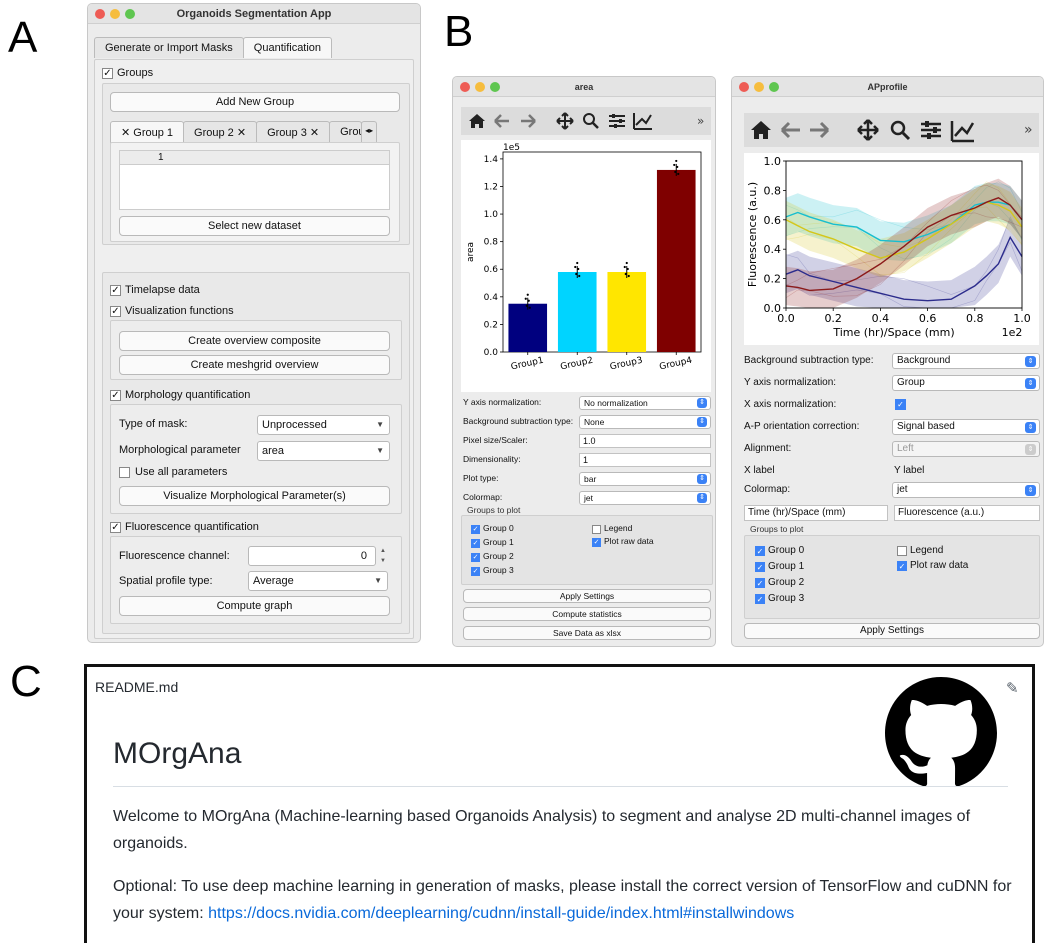  I want to click on area-title-bar: area, so click(584, 87).